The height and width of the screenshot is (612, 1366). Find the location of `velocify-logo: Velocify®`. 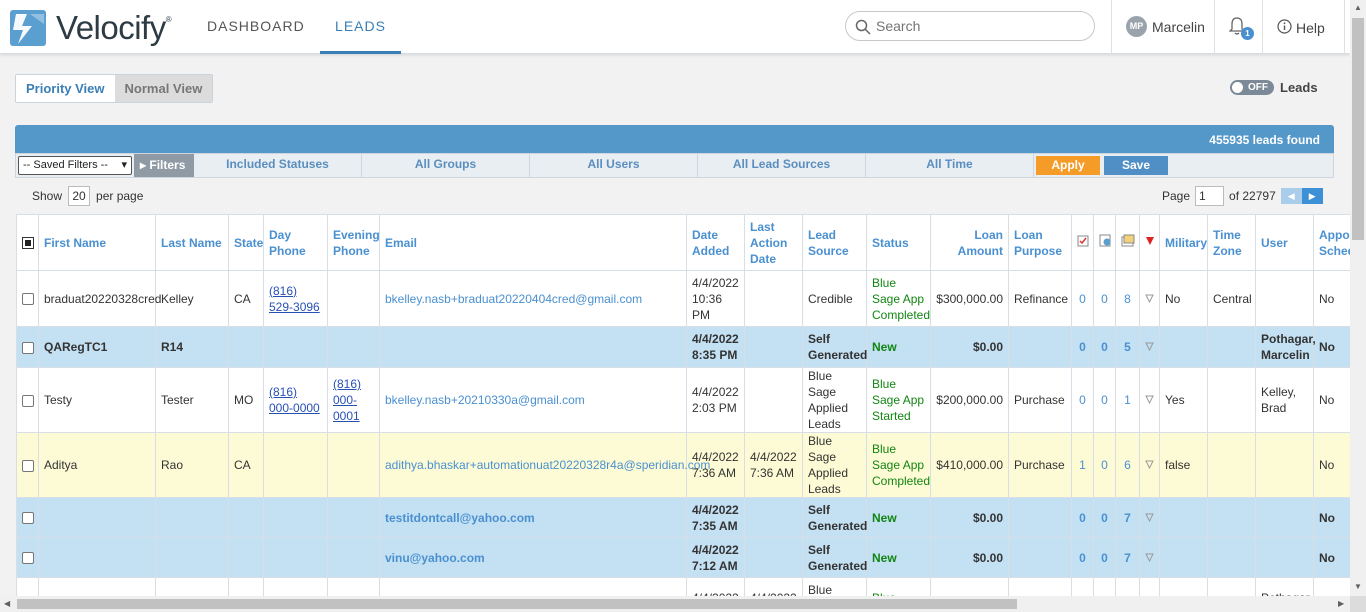

velocify-logo: Velocify® is located at coordinates (91, 28).